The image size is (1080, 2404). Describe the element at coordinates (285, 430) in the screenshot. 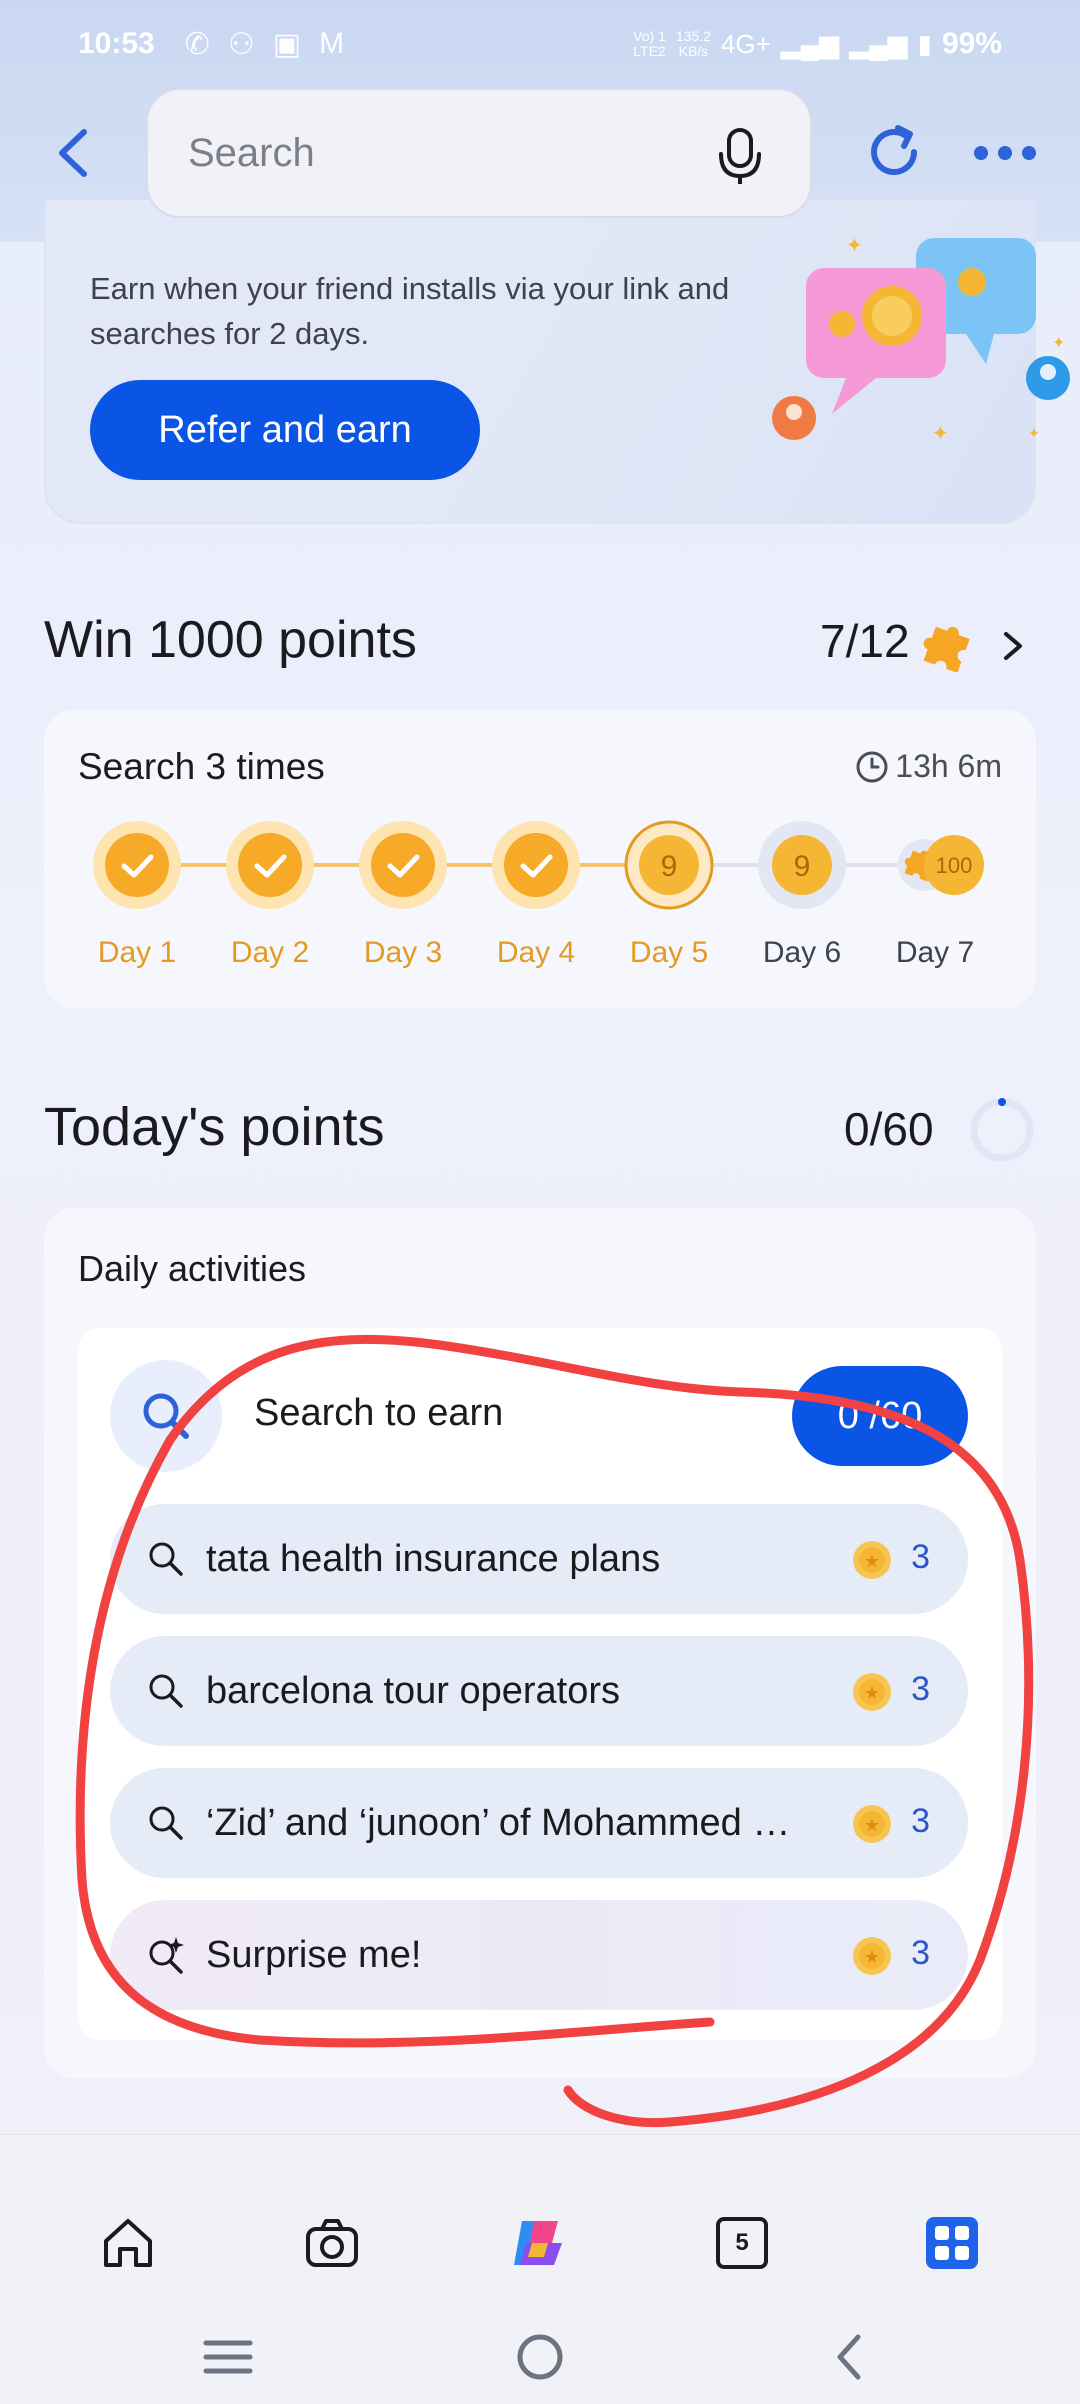

I see `refer-and-earn-button: Refer and earn` at that location.